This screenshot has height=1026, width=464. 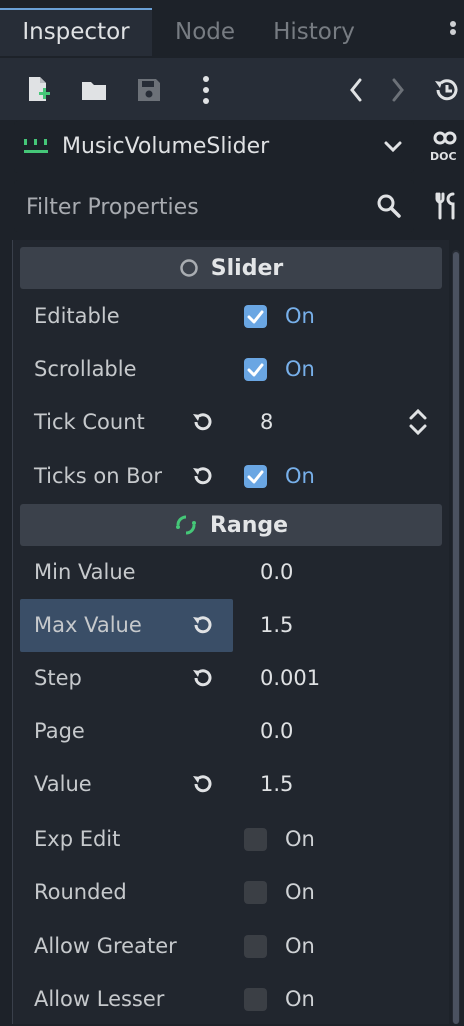 I want to click on allow-greater-checkbox-label: On, so click(x=300, y=946).